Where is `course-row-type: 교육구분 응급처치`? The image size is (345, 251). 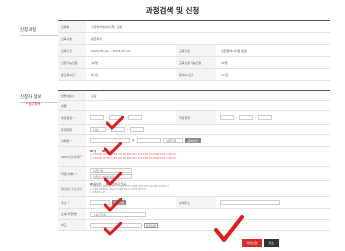 course-row-type: 교육구분 응급처치 is located at coordinates (194, 39).